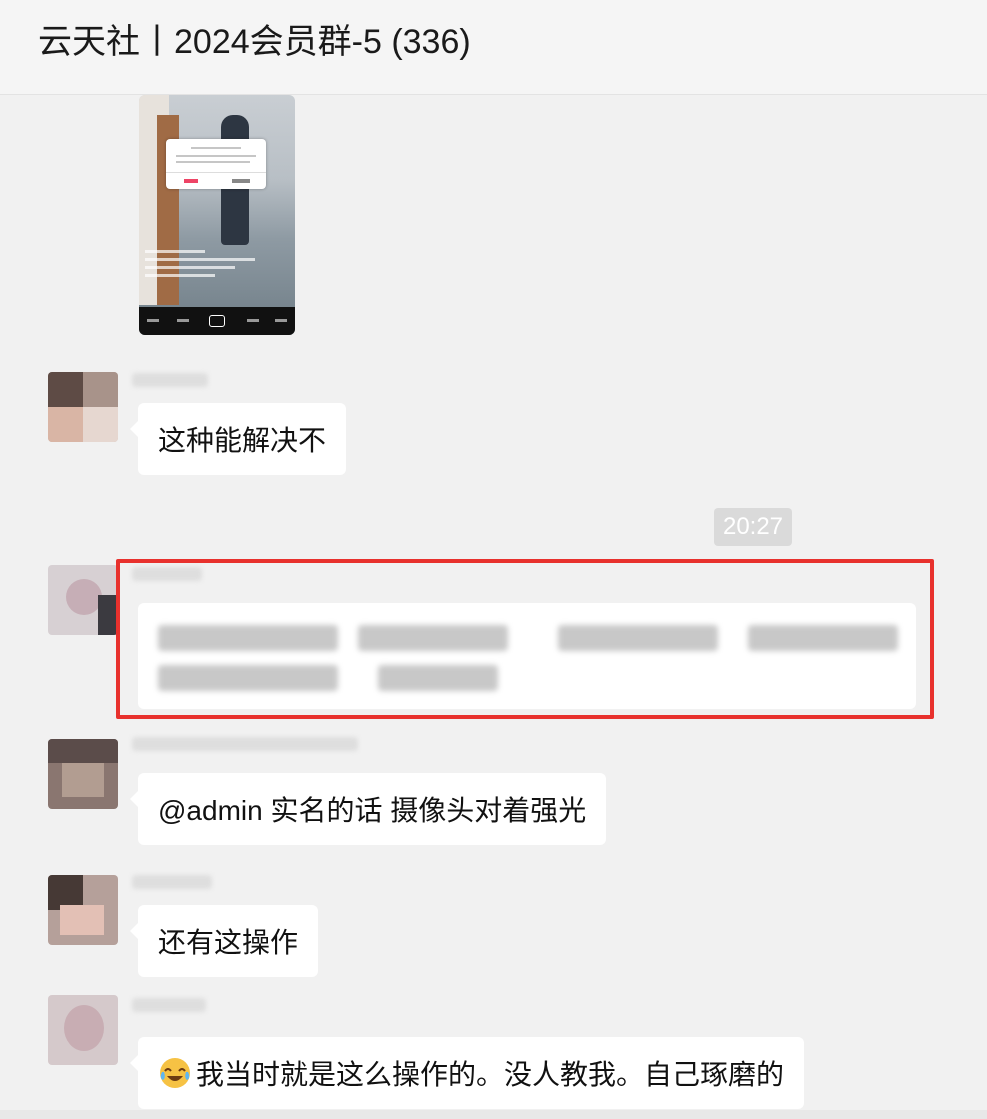 This screenshot has height=1119, width=987. What do you see at coordinates (525, 639) in the screenshot?
I see `highlight-box` at bounding box center [525, 639].